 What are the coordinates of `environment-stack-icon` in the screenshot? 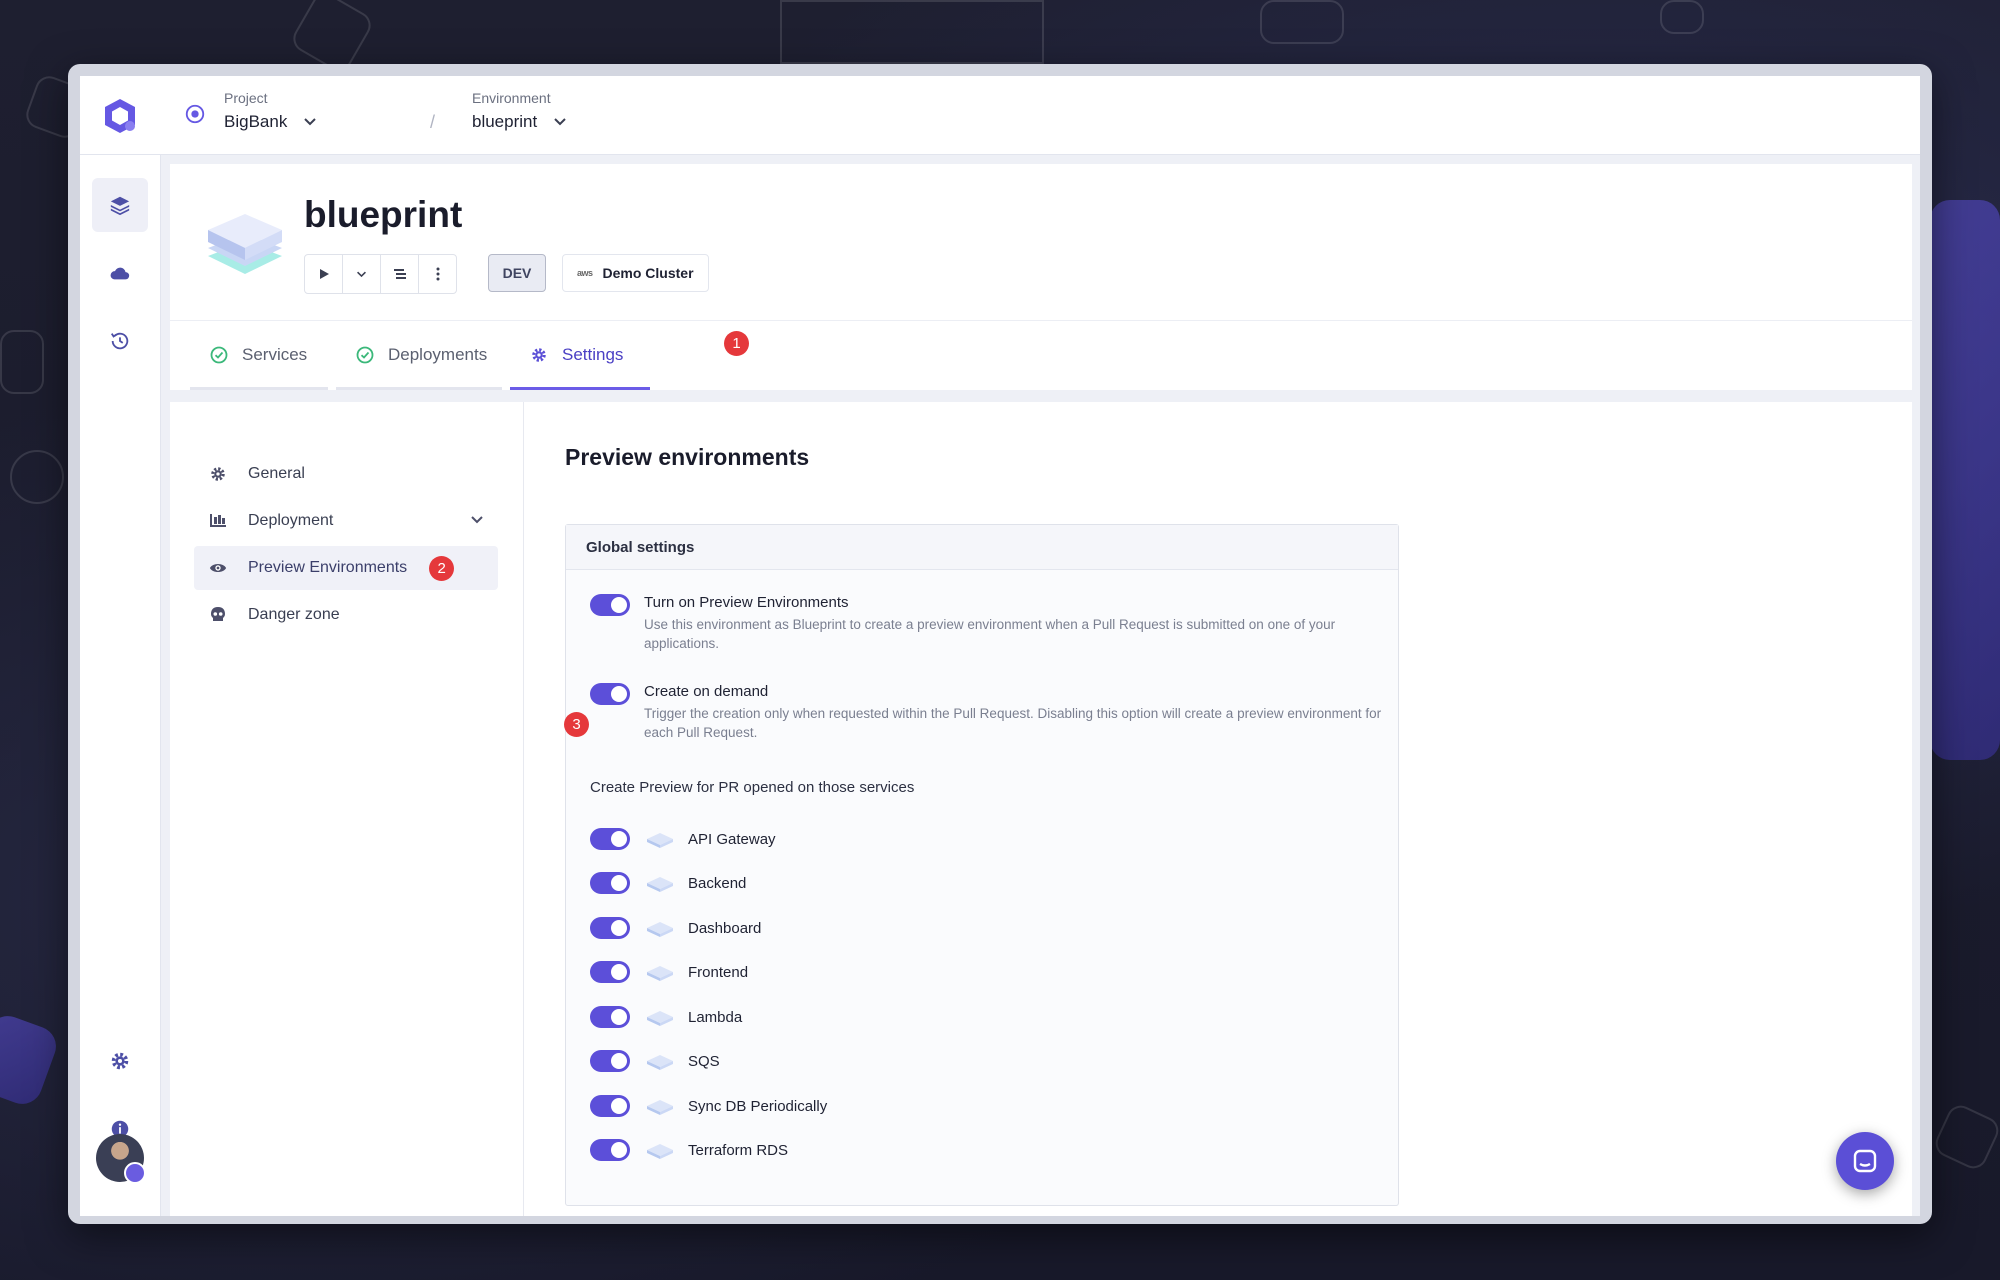 It's located at (245, 244).